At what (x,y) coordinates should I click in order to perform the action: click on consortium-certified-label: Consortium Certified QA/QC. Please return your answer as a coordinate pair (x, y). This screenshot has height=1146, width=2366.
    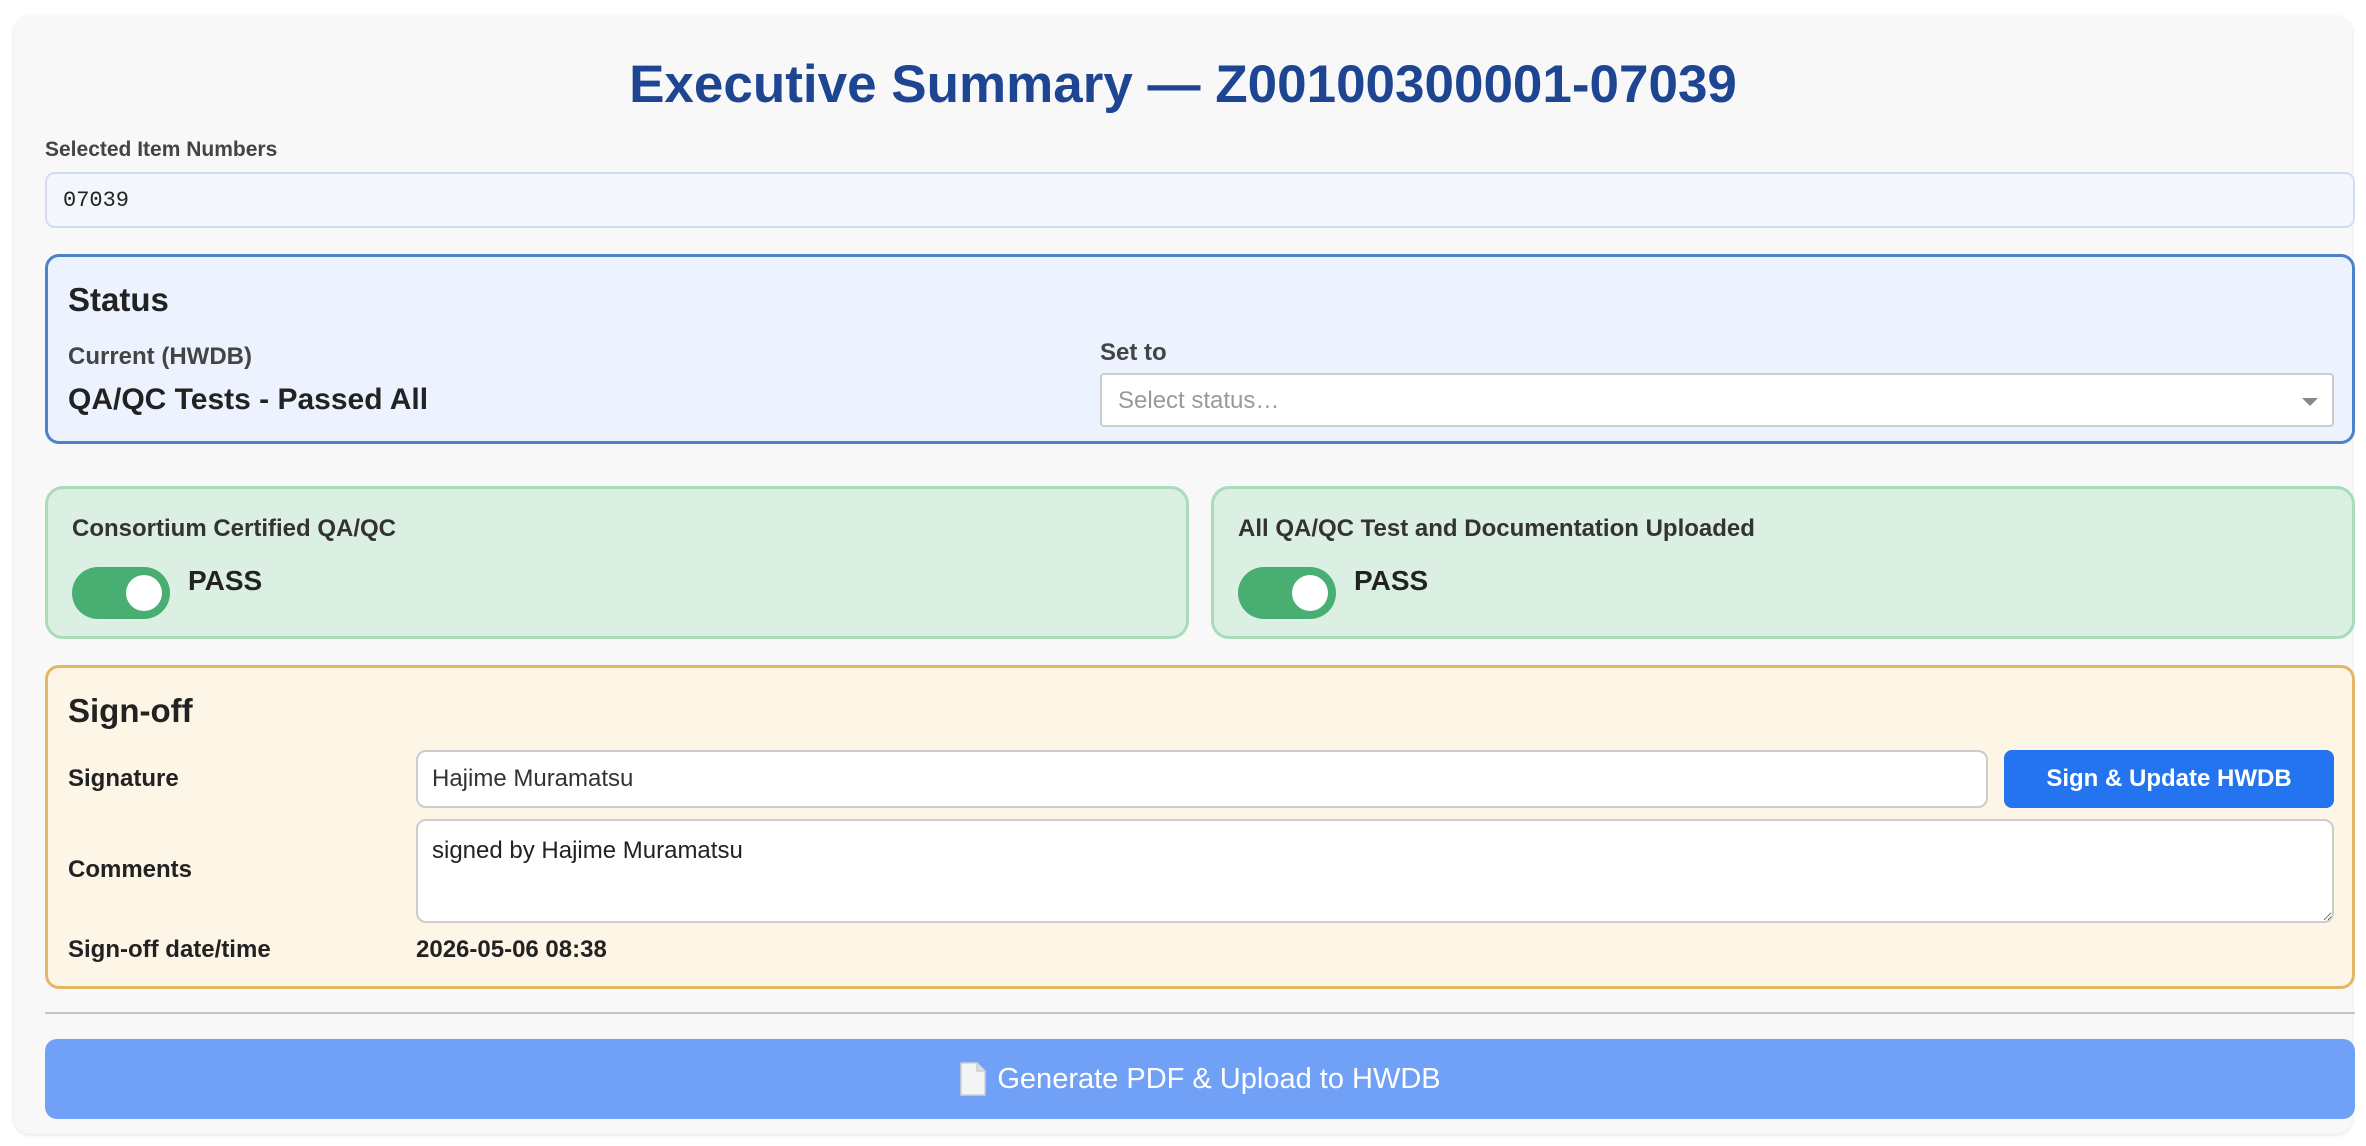
    Looking at the image, I should click on (234, 528).